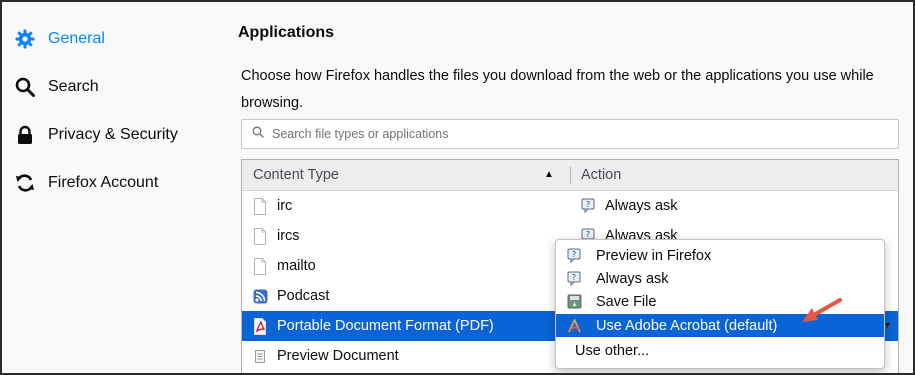 The height and width of the screenshot is (375, 915). What do you see at coordinates (76, 38) in the screenshot?
I see `sidebar-item-label: General` at bounding box center [76, 38].